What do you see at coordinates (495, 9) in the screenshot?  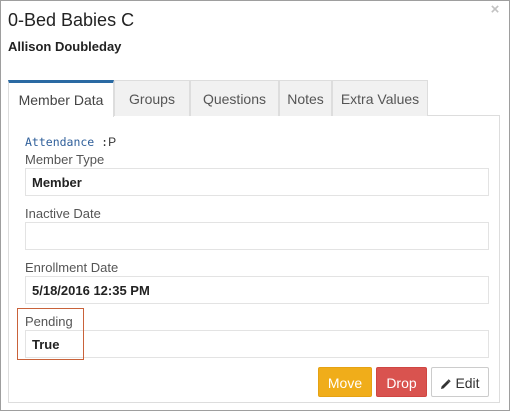 I see `close-icon: ×` at bounding box center [495, 9].